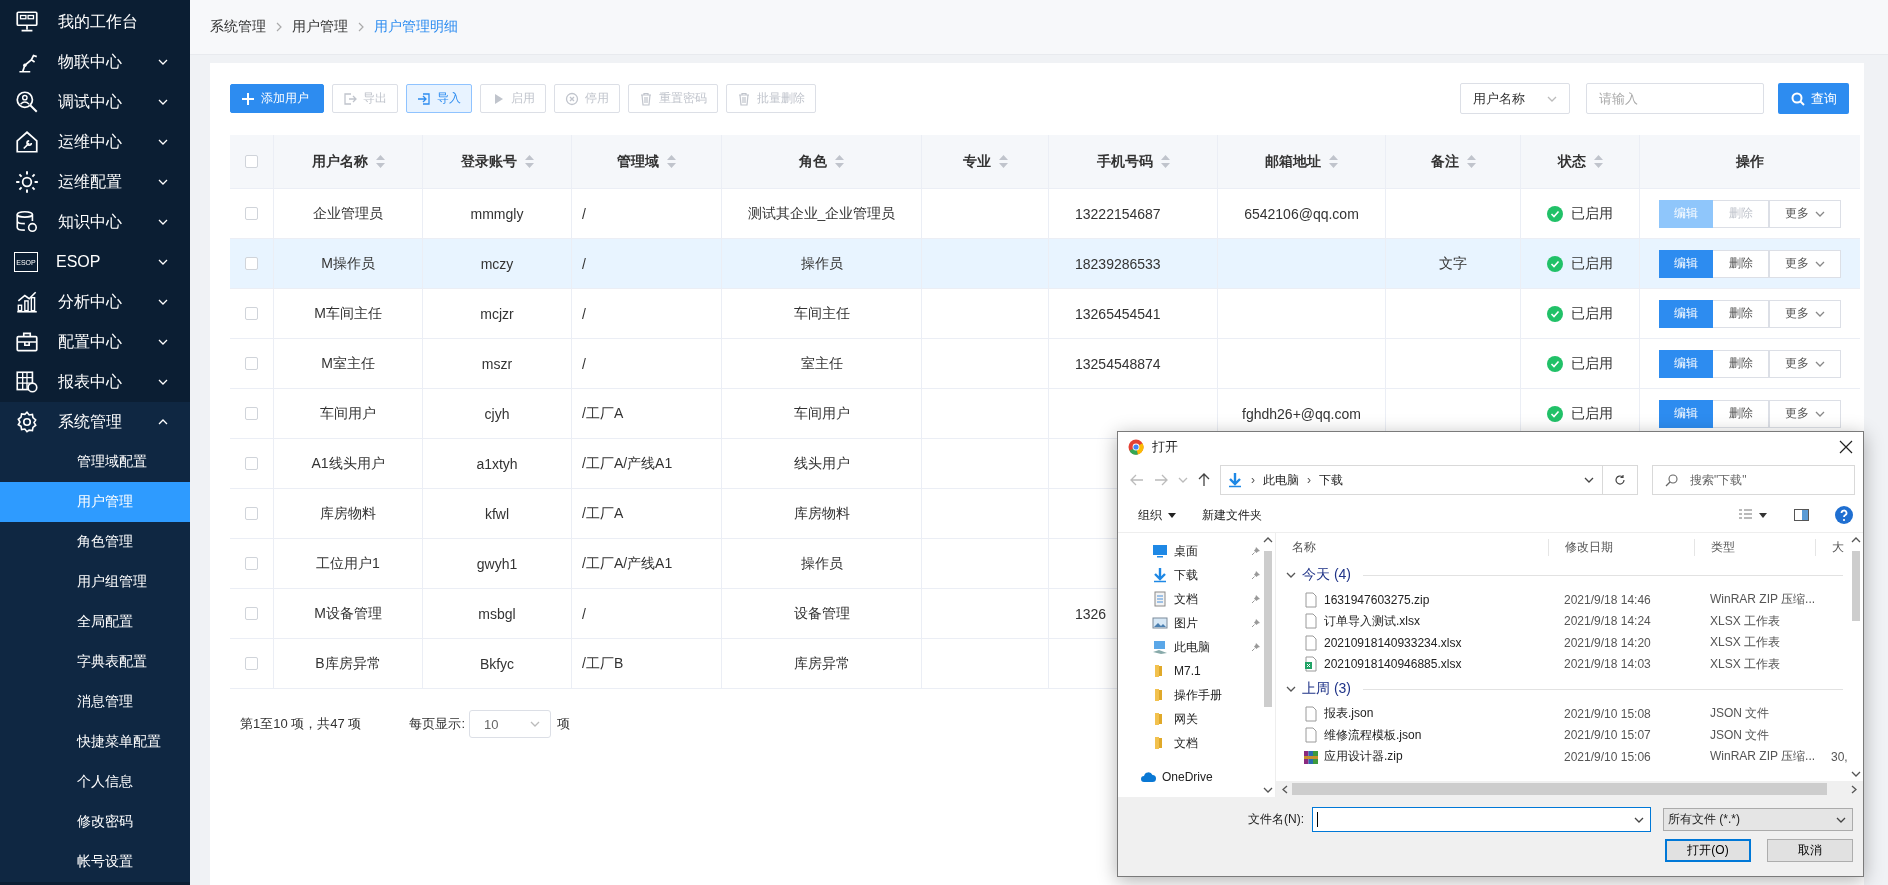 This screenshot has width=1888, height=885. What do you see at coordinates (1373, 735) in the screenshot?
I see `file-name: 维修流程模板.json` at bounding box center [1373, 735].